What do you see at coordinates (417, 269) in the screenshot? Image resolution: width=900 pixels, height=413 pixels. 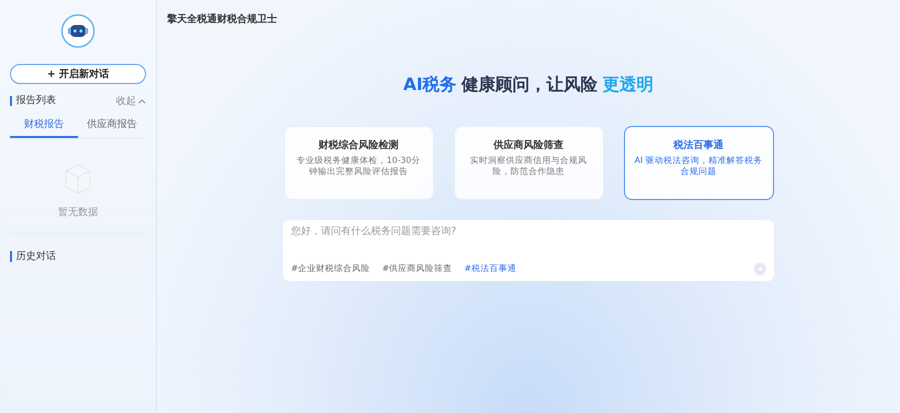 I see `topic-tag: #供应商风险筛查` at bounding box center [417, 269].